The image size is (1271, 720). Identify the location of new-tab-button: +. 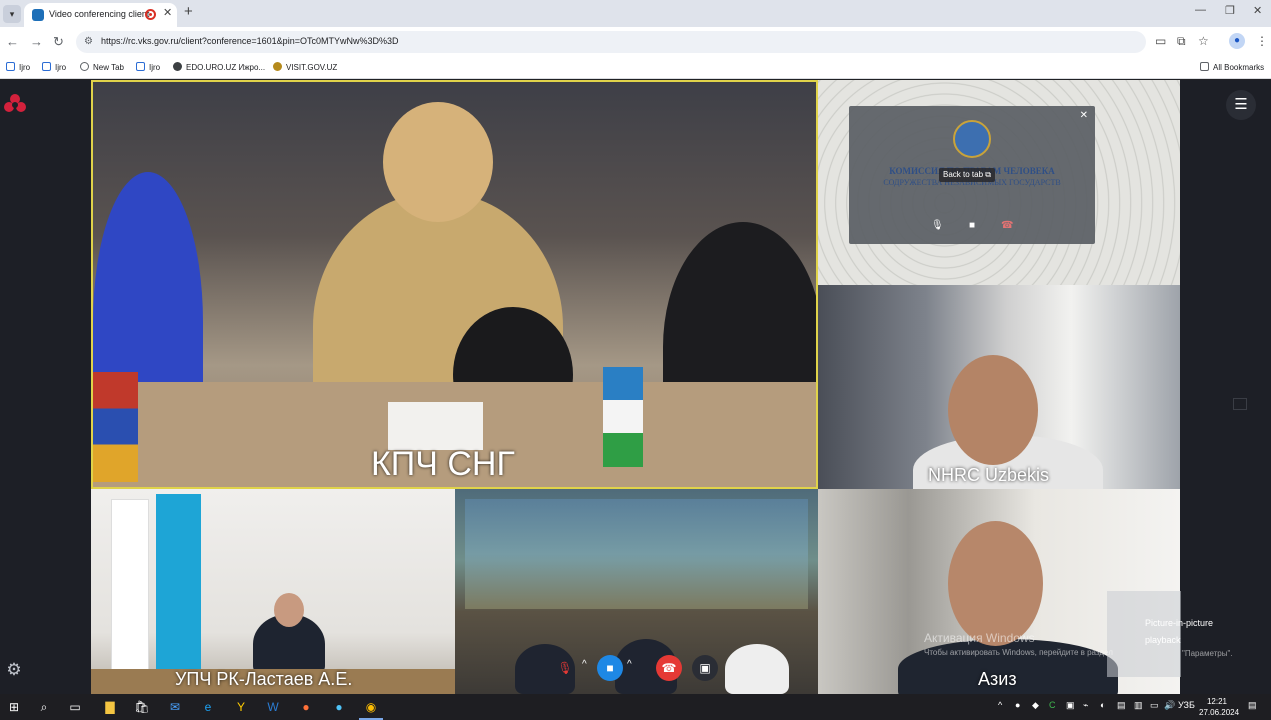
(188, 11).